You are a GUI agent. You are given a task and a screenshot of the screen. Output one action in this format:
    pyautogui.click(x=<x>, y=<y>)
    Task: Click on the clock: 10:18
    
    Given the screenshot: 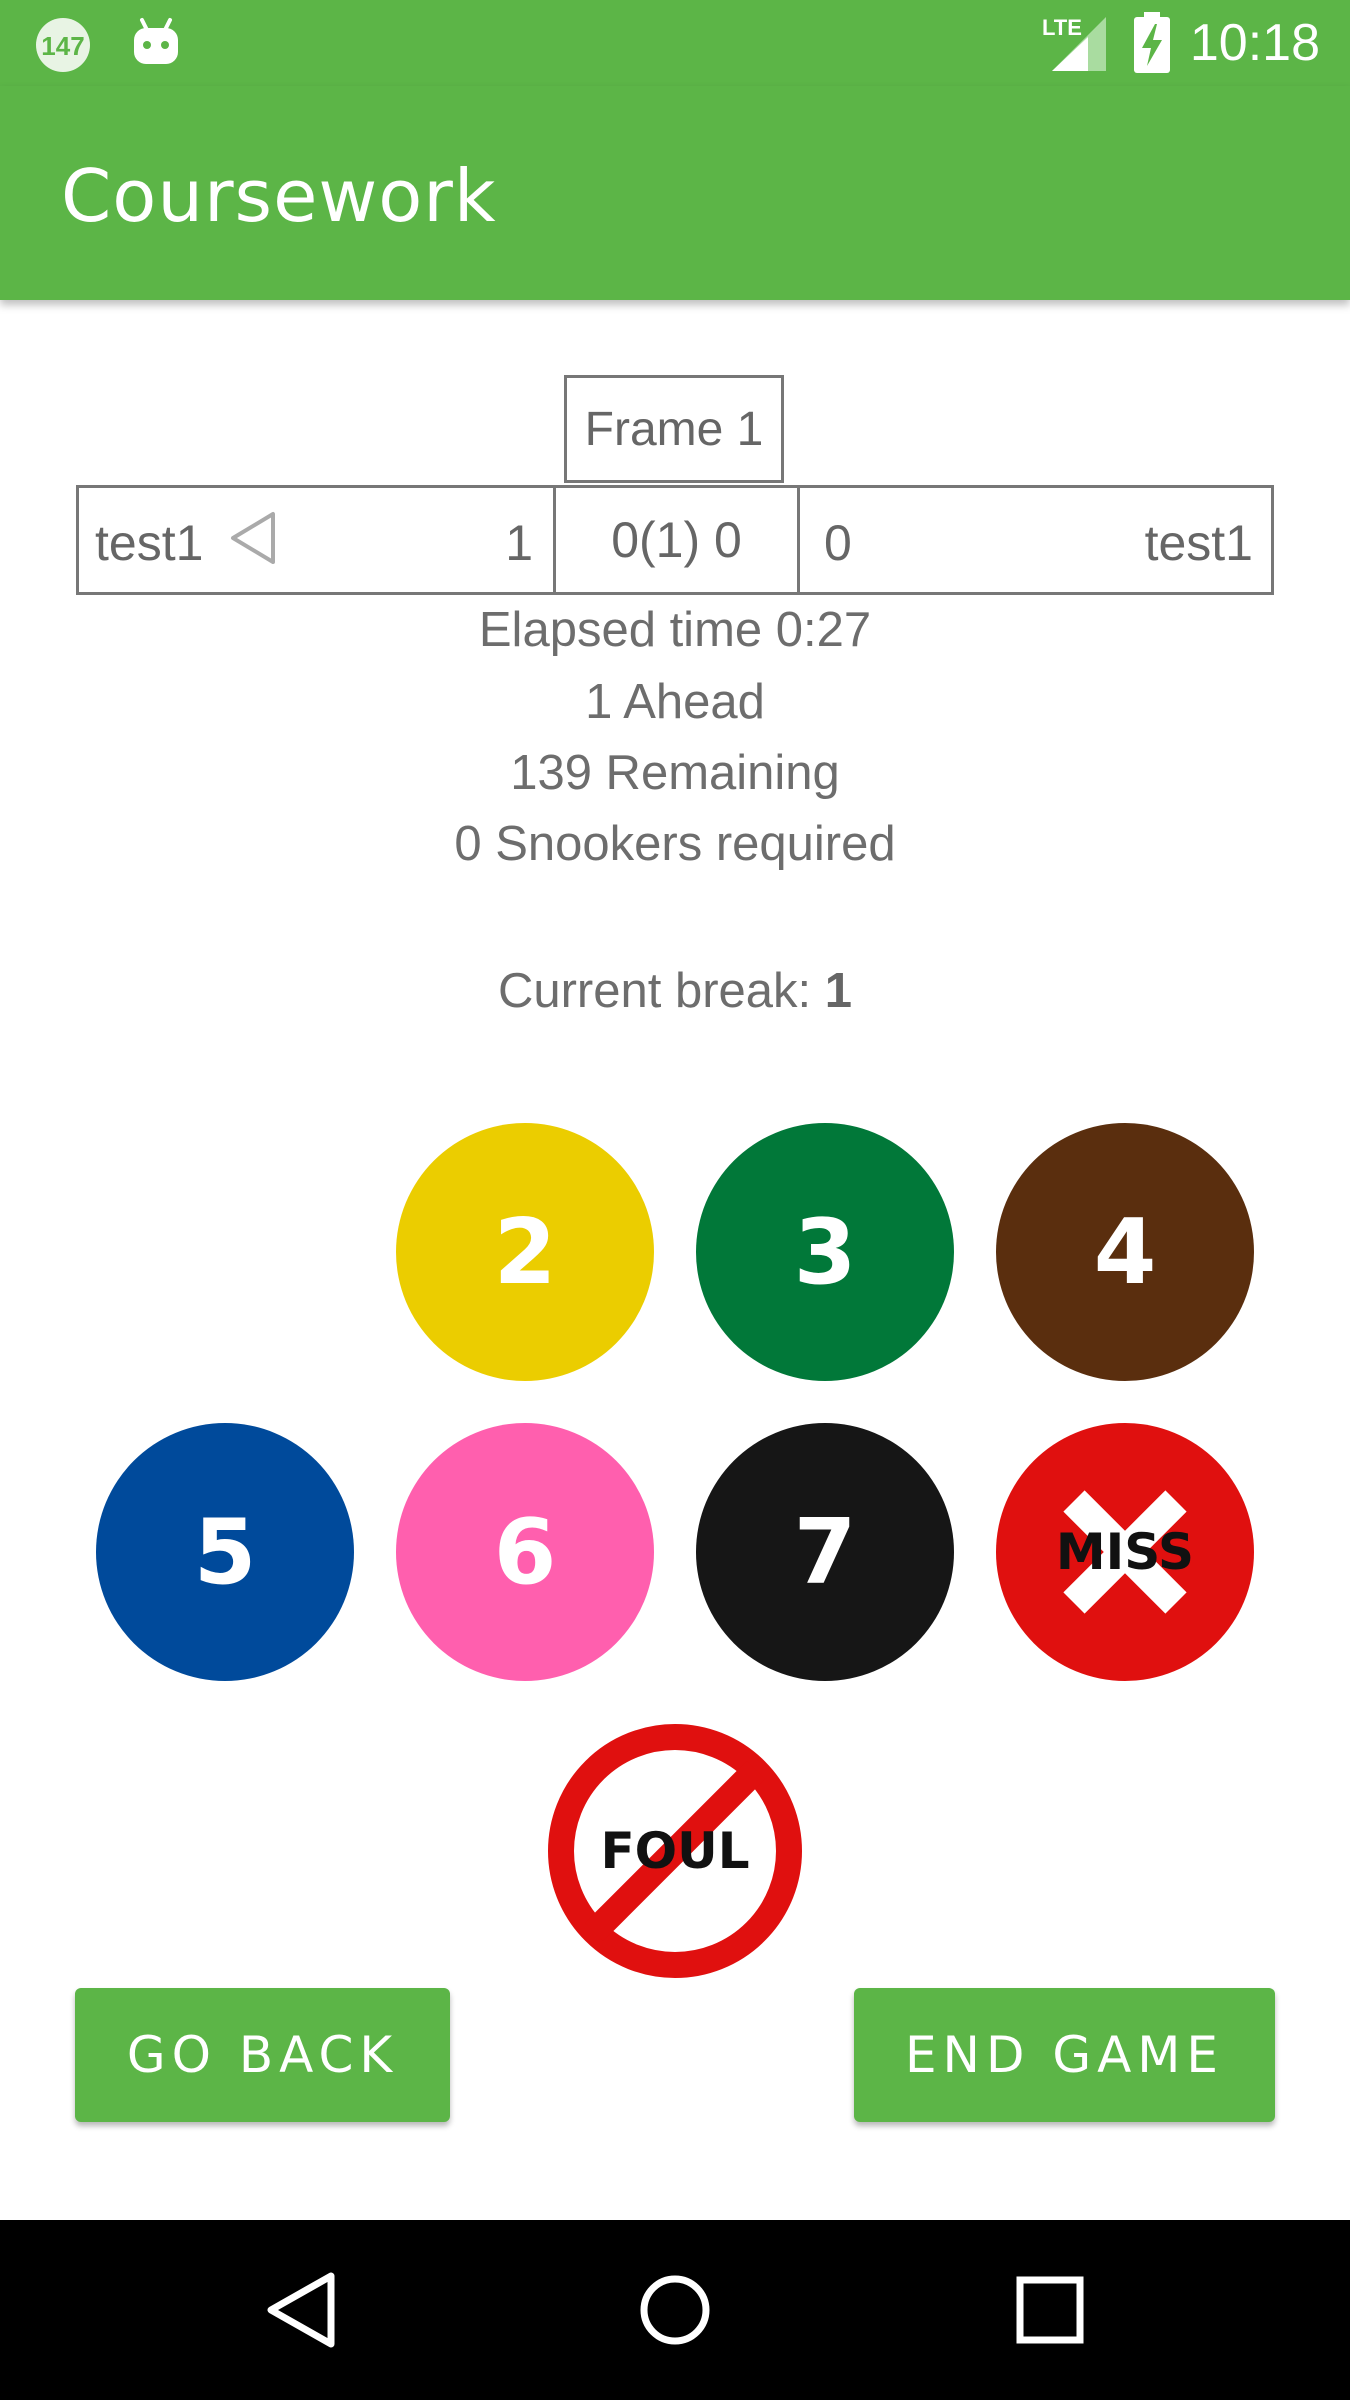 What is the action you would take?
    pyautogui.click(x=1254, y=43)
    